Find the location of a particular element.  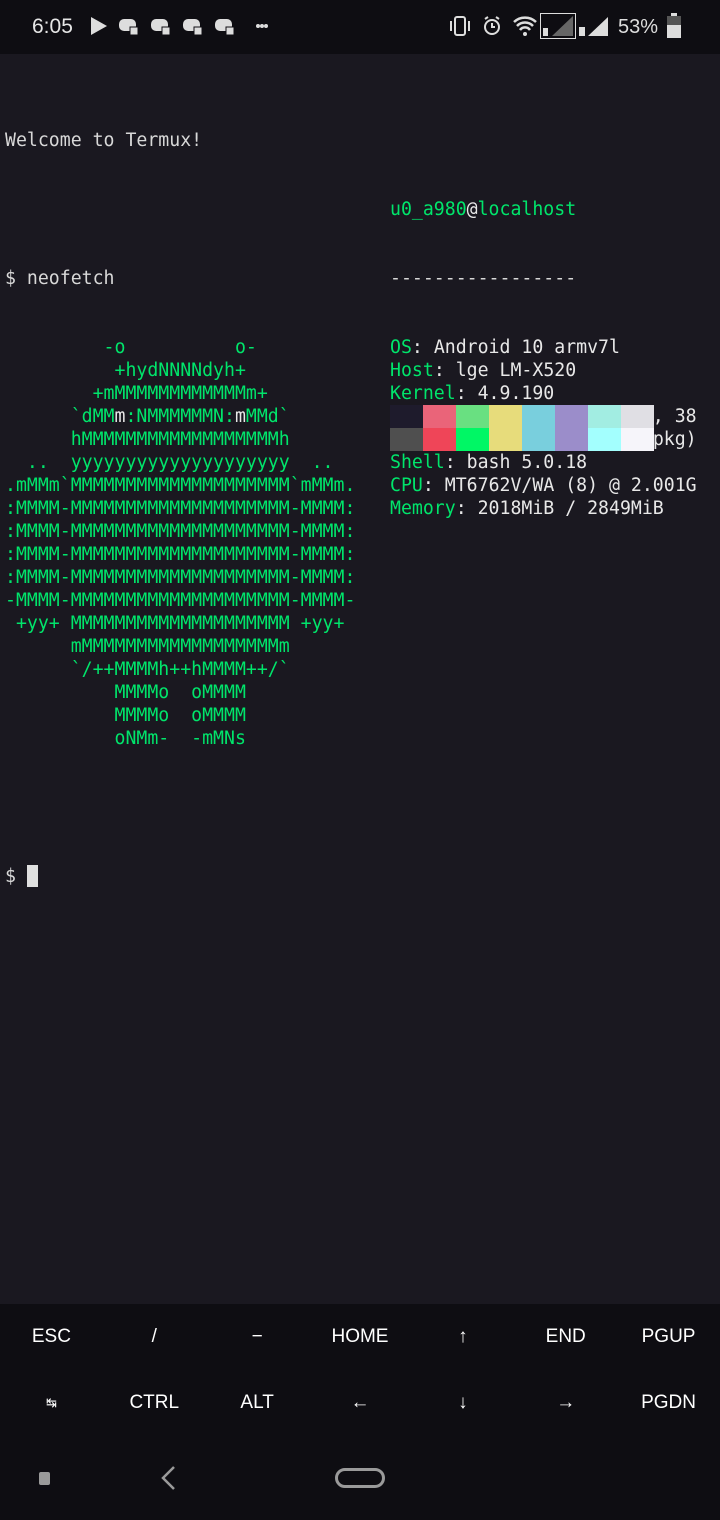

key-←: ← is located at coordinates (360, 1403).